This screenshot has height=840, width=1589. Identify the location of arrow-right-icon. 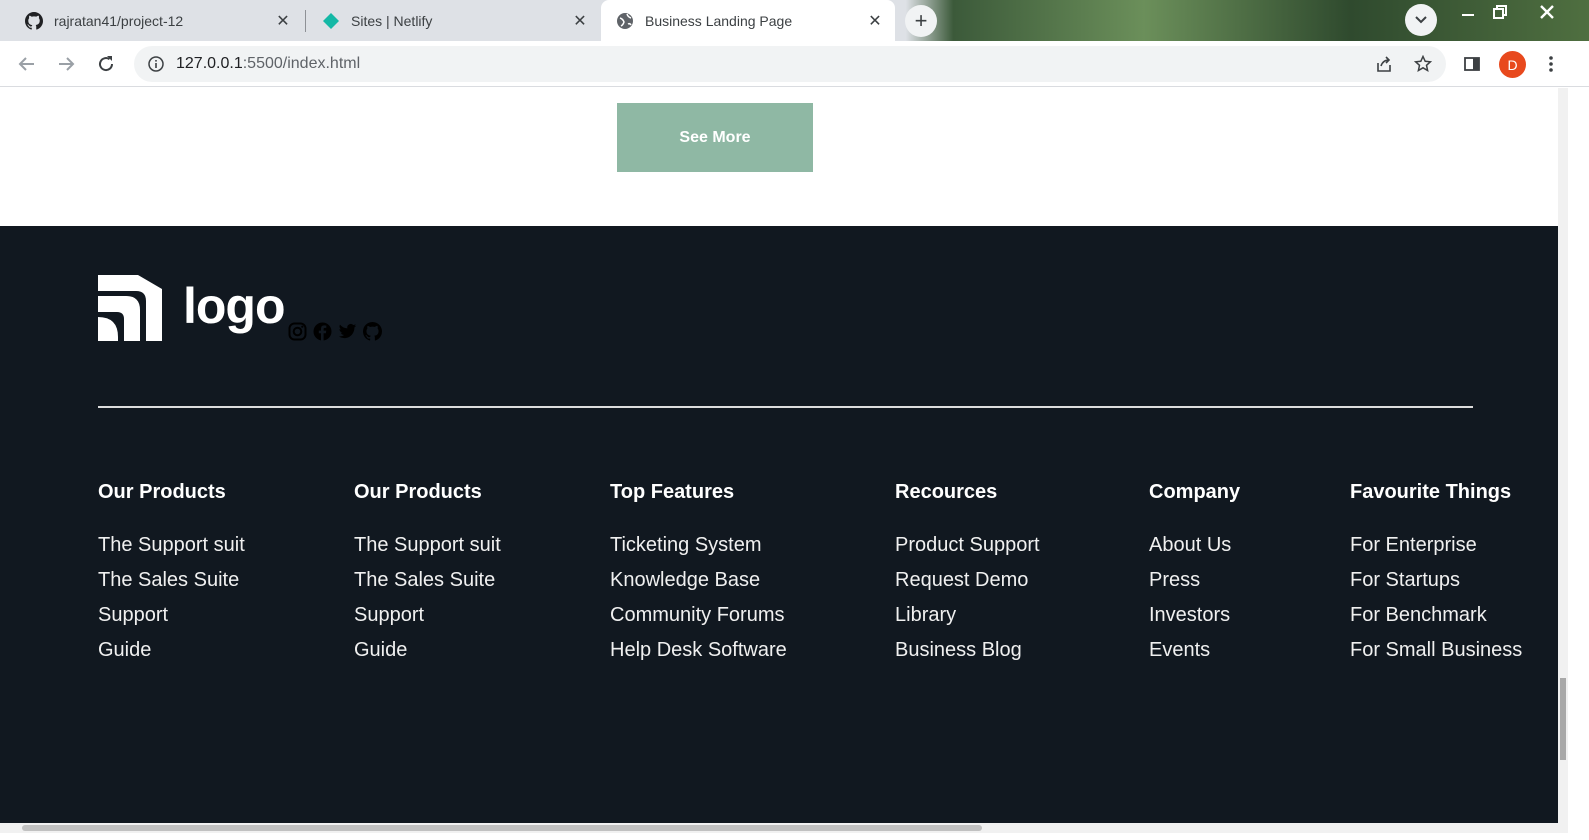
(67, 64).